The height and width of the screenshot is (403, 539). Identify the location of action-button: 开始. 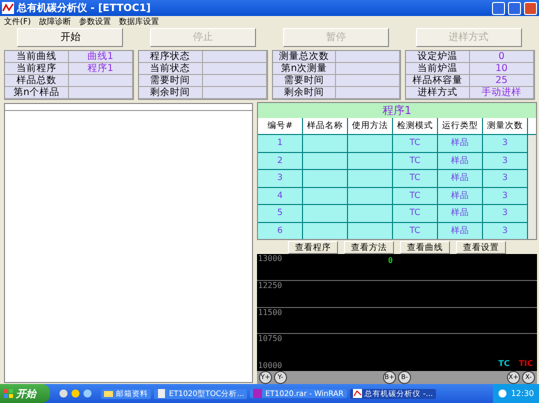
(70, 37).